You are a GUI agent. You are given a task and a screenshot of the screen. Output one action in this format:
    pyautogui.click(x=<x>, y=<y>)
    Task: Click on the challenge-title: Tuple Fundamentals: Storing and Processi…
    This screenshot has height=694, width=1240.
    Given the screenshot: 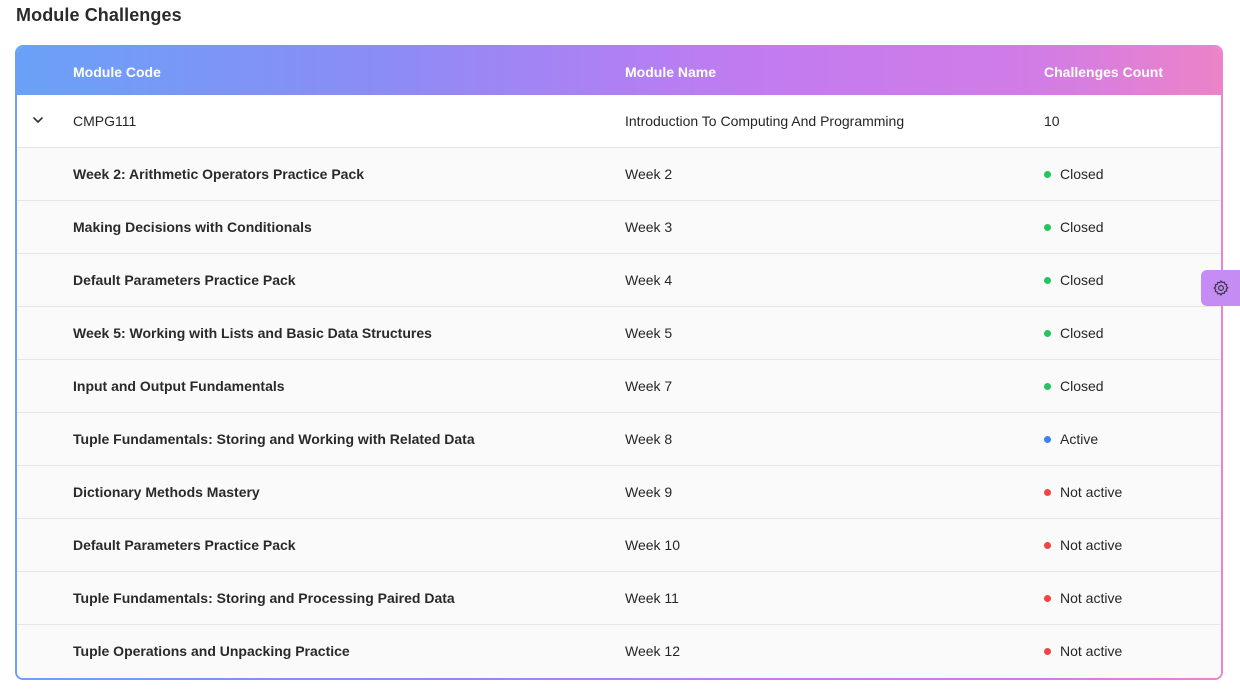 What is the action you would take?
    pyautogui.click(x=264, y=598)
    